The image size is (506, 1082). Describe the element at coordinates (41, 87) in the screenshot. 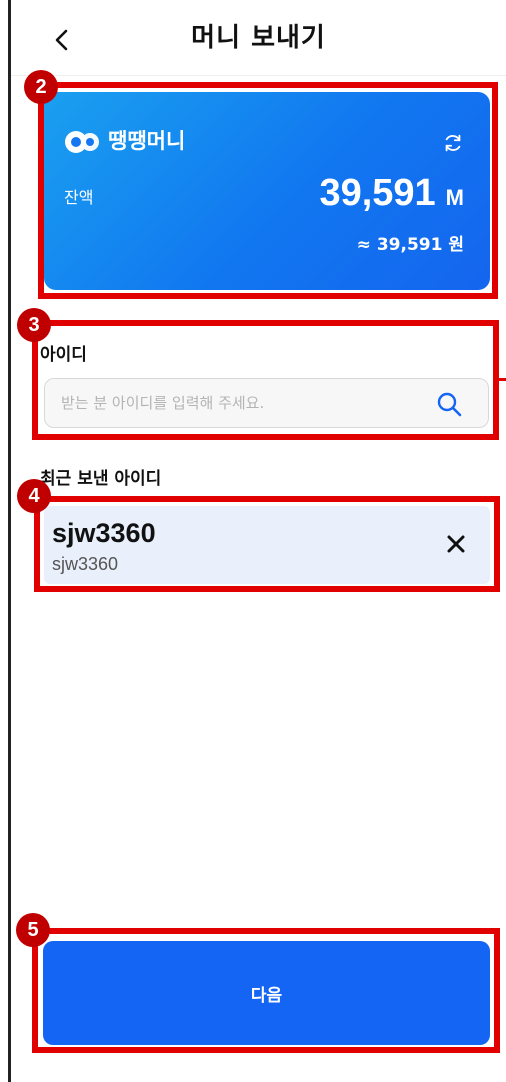

I see `step-badge-2: 2` at that location.